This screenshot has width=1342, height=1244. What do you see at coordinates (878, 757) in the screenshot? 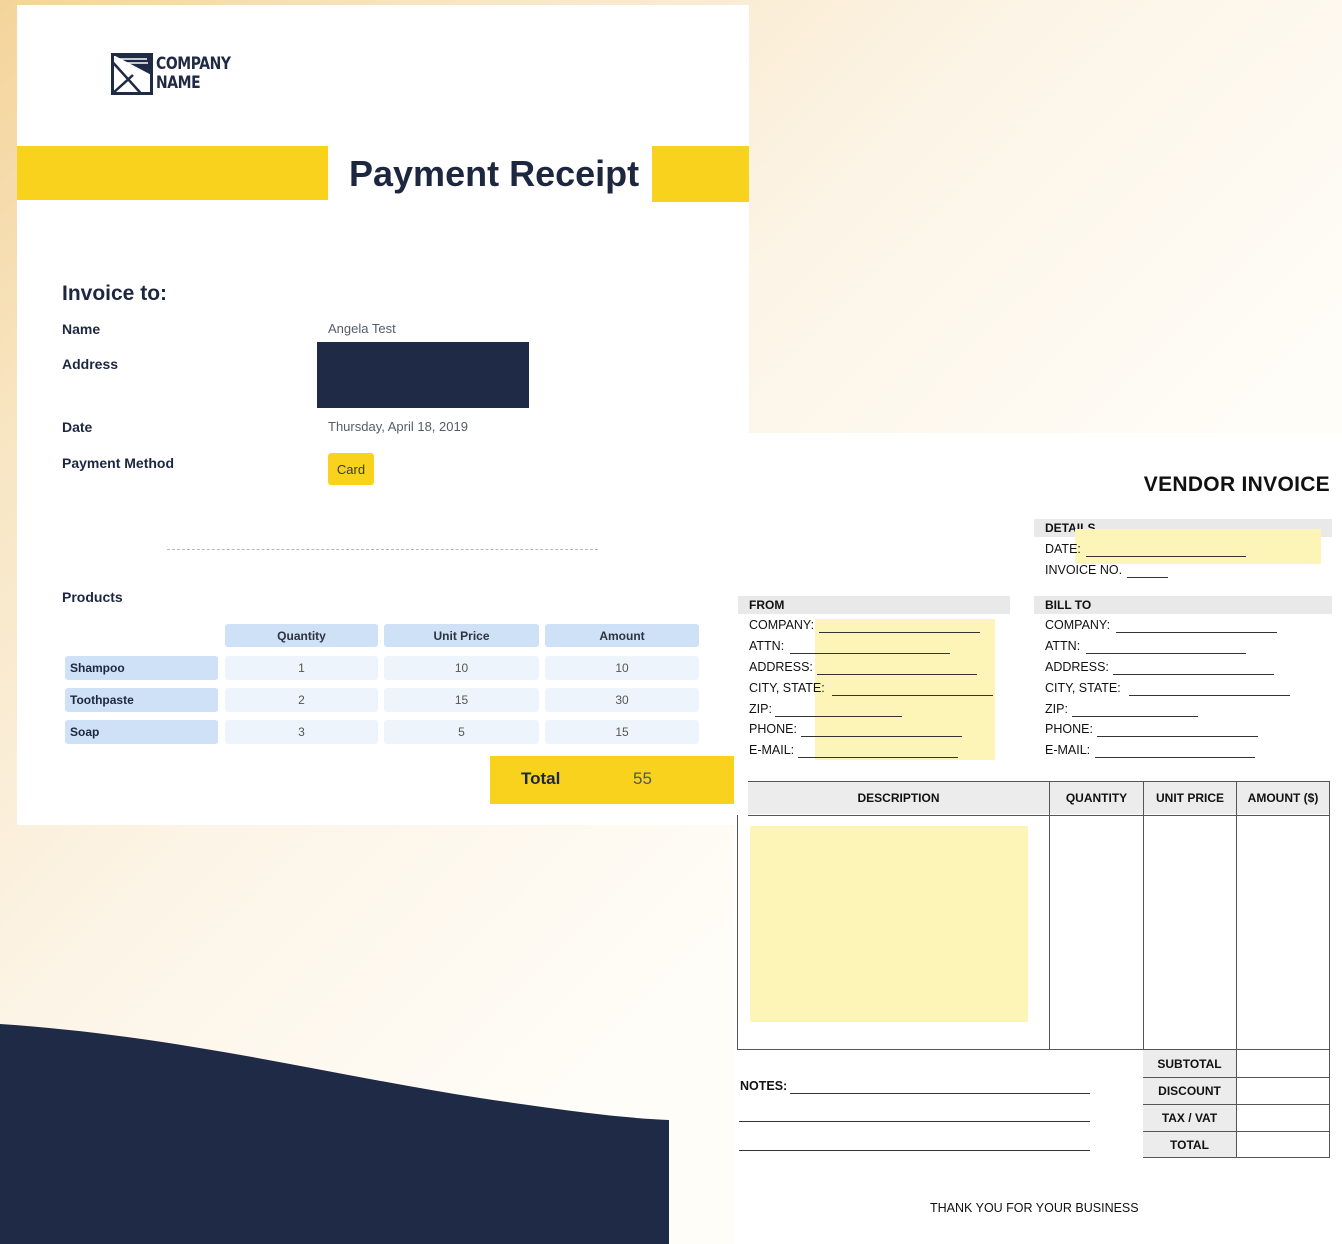
I see `from-email-line` at bounding box center [878, 757].